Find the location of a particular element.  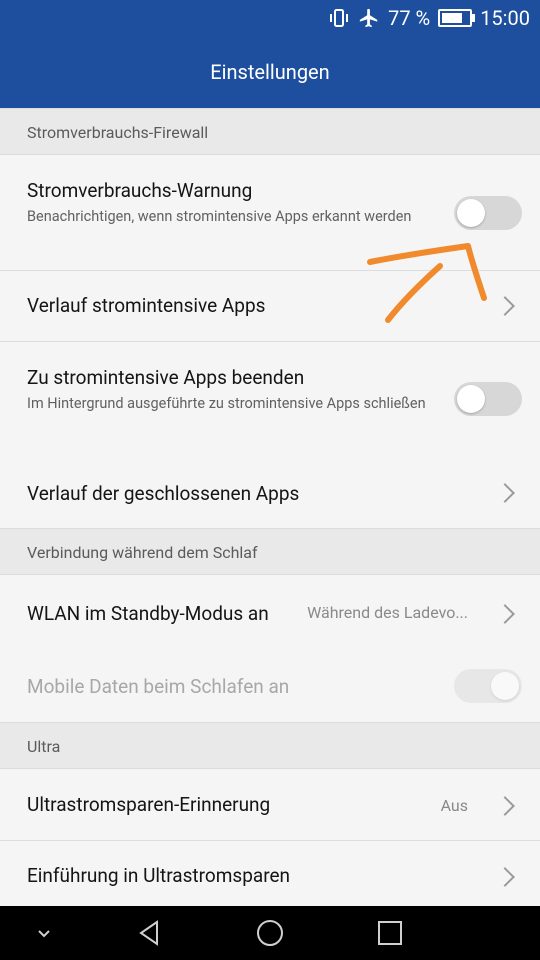

setting-closed-apps-history: Verlauf der geschlossenen Apps is located at coordinates (270, 493).